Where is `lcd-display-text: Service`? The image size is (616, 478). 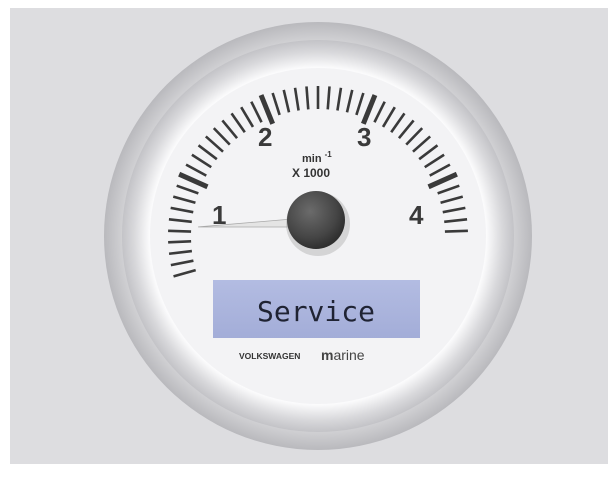 lcd-display-text: Service is located at coordinates (316, 311).